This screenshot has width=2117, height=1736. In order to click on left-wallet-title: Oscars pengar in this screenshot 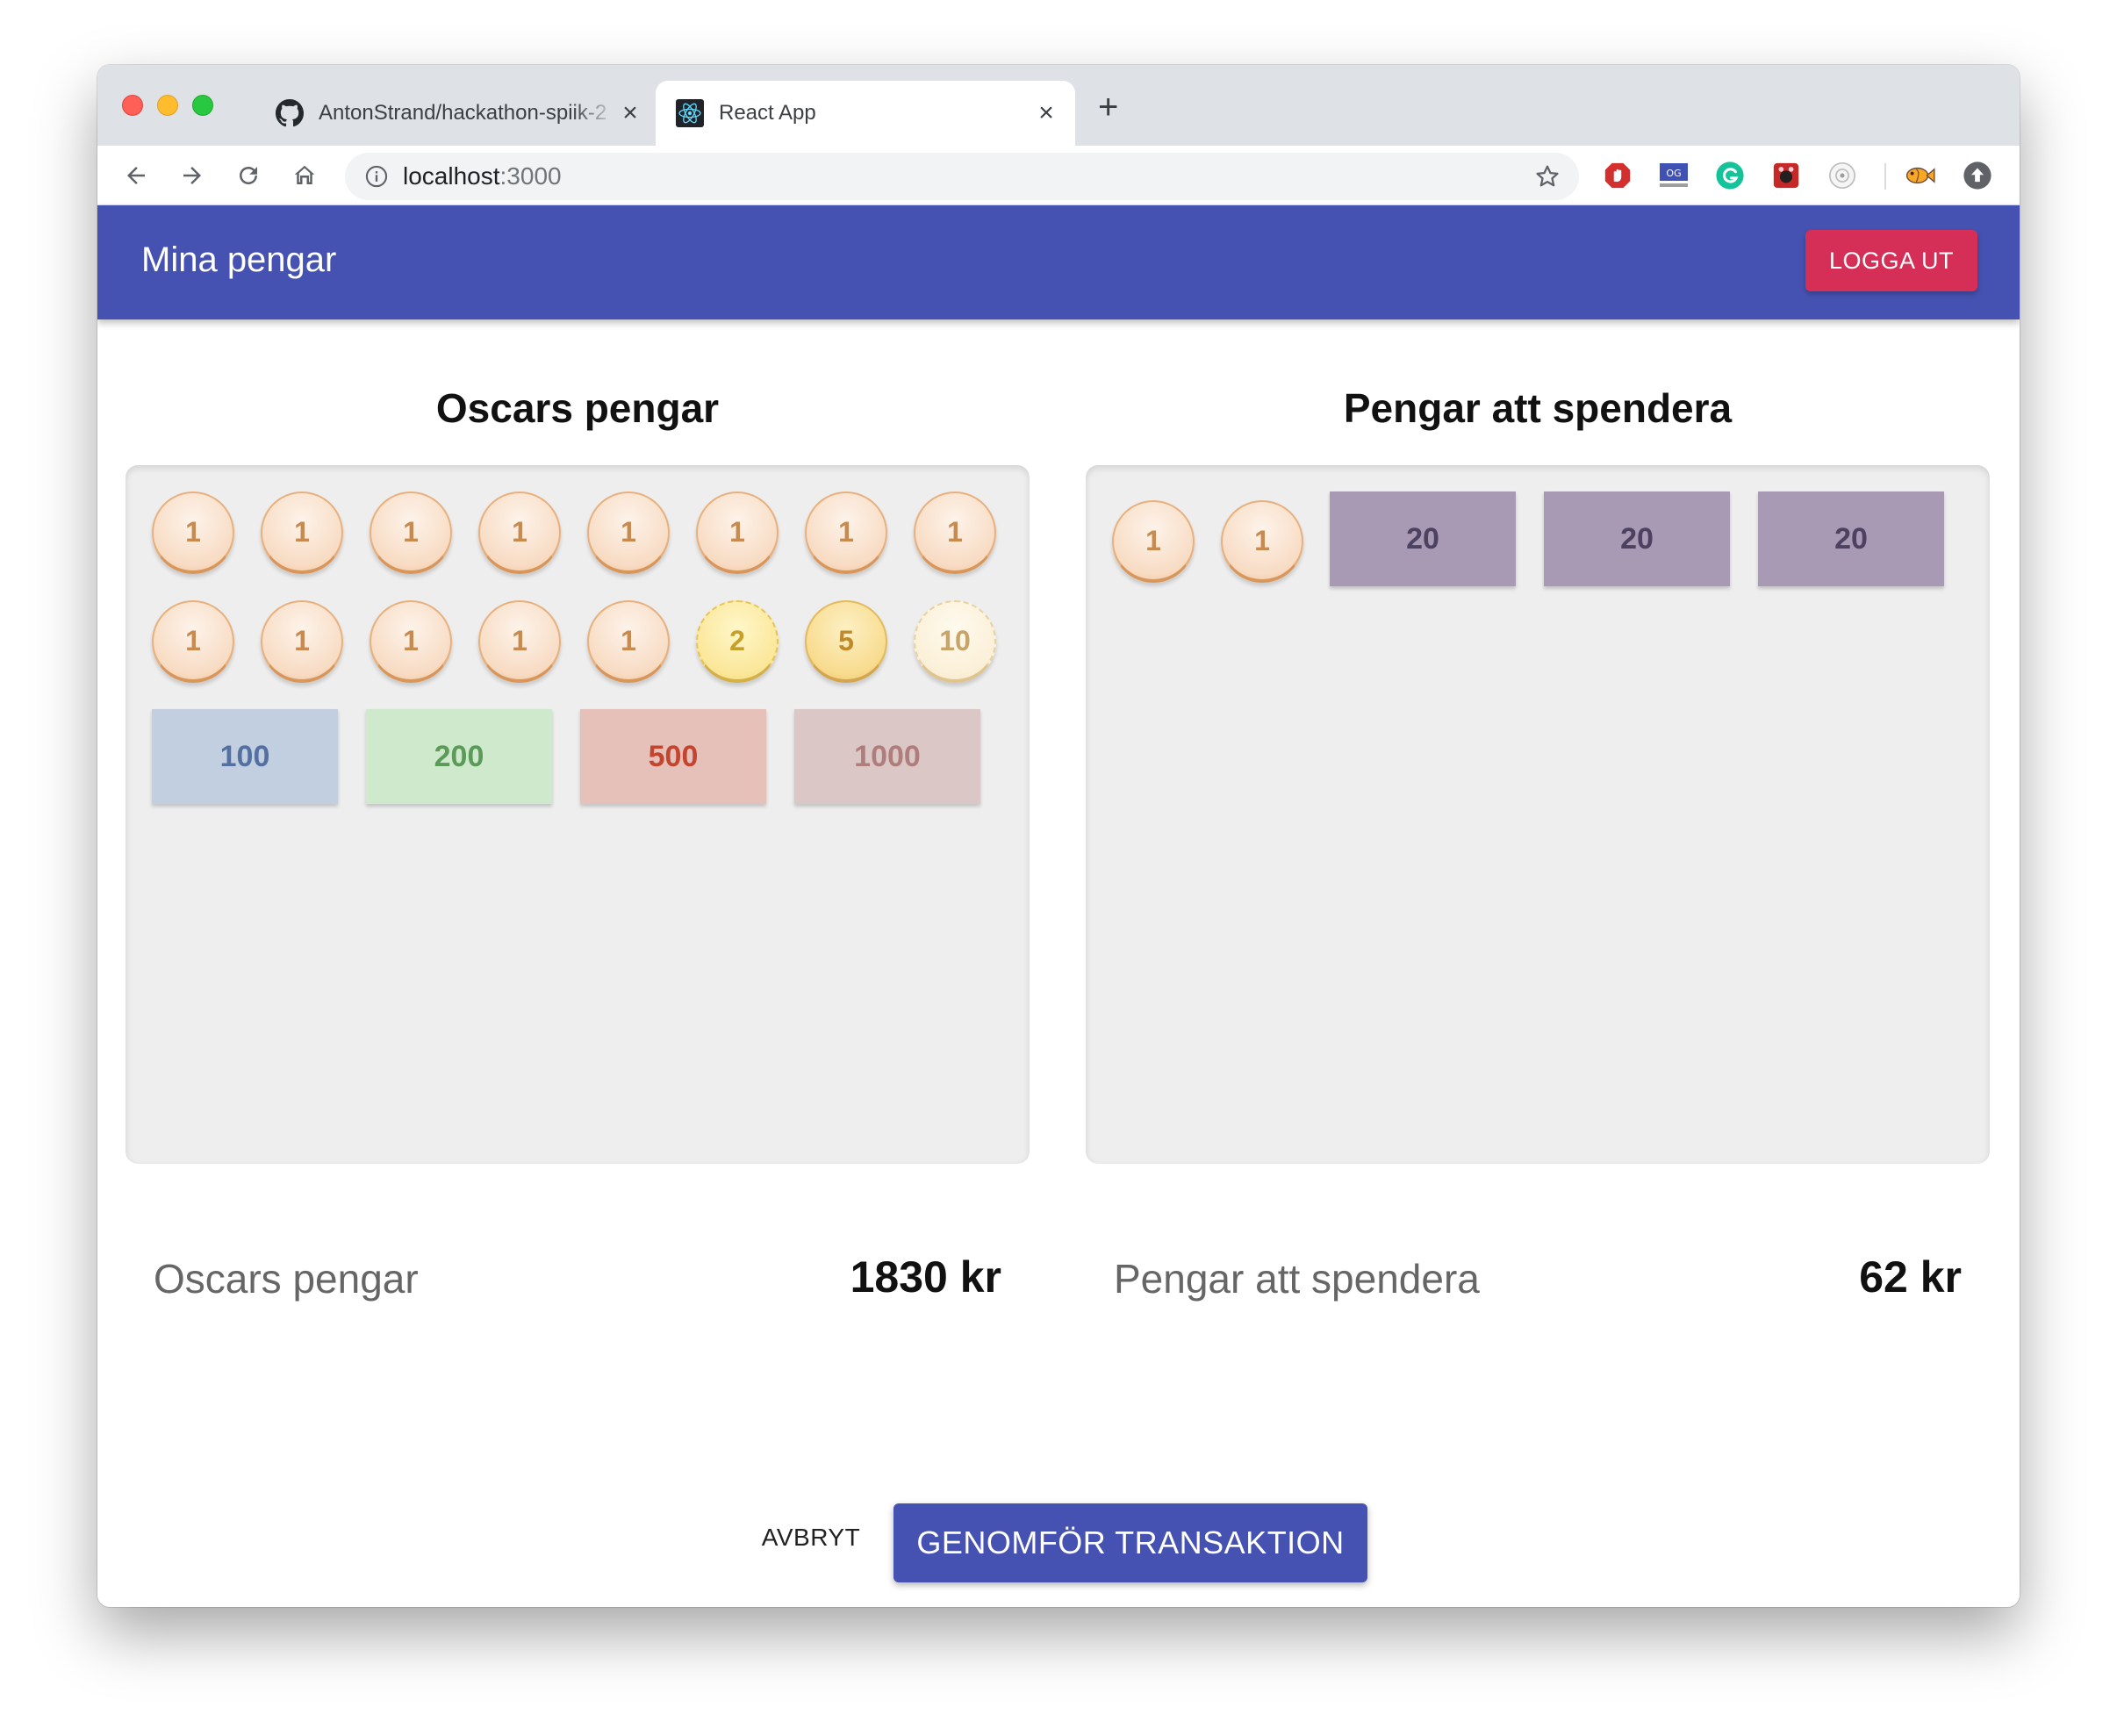, I will do `click(577, 408)`.